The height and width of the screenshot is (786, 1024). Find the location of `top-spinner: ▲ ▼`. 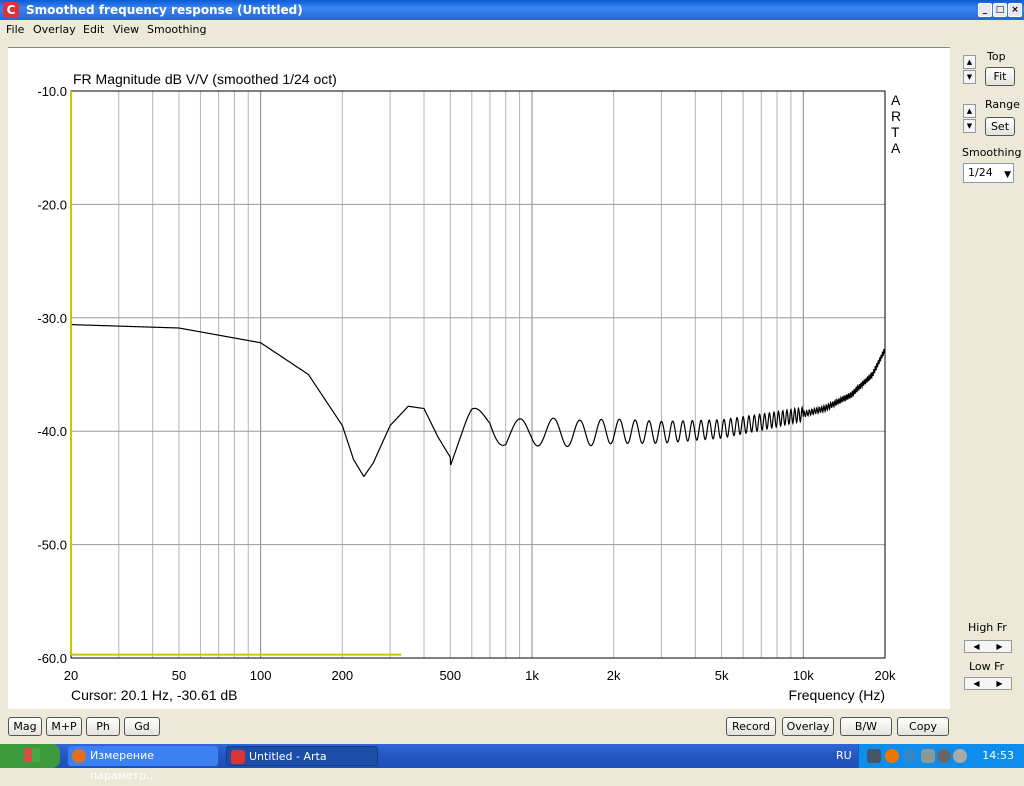

top-spinner: ▲ ▼ is located at coordinates (969, 70).